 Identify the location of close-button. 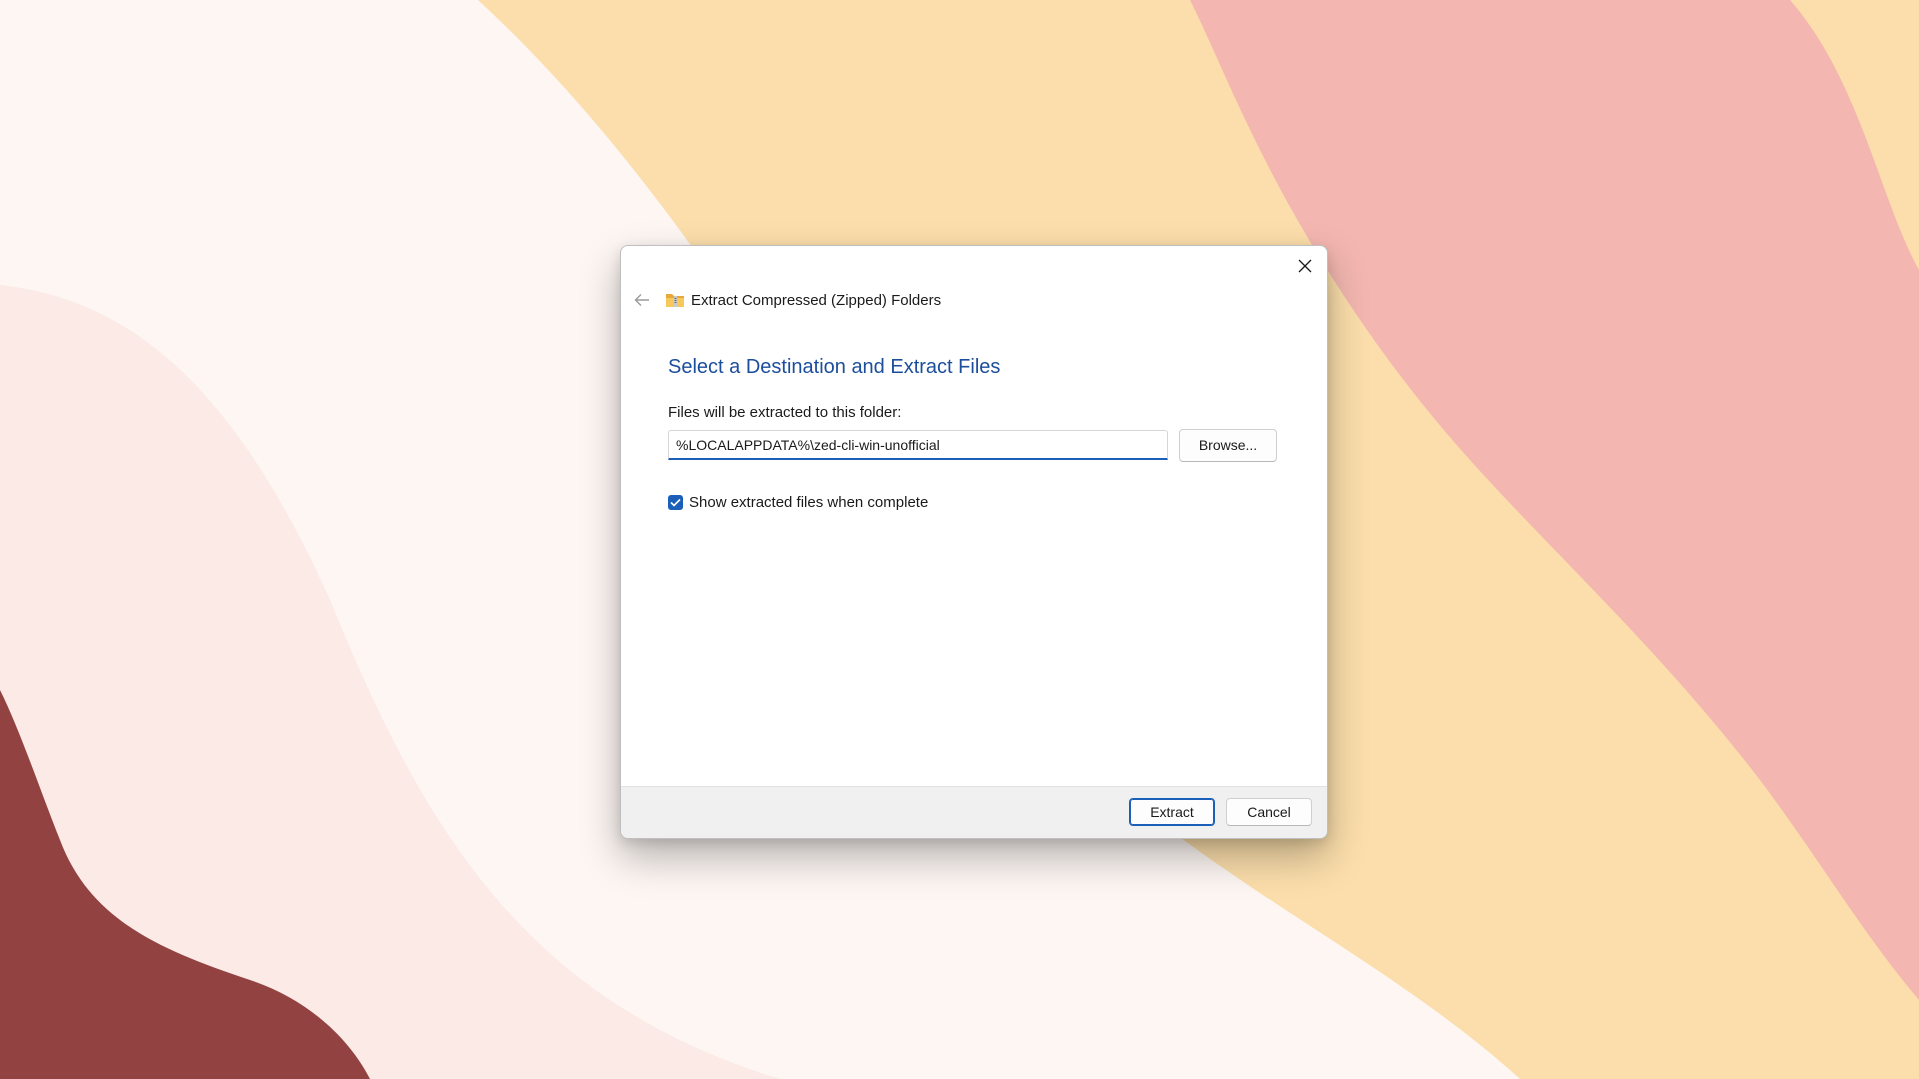
(1305, 266).